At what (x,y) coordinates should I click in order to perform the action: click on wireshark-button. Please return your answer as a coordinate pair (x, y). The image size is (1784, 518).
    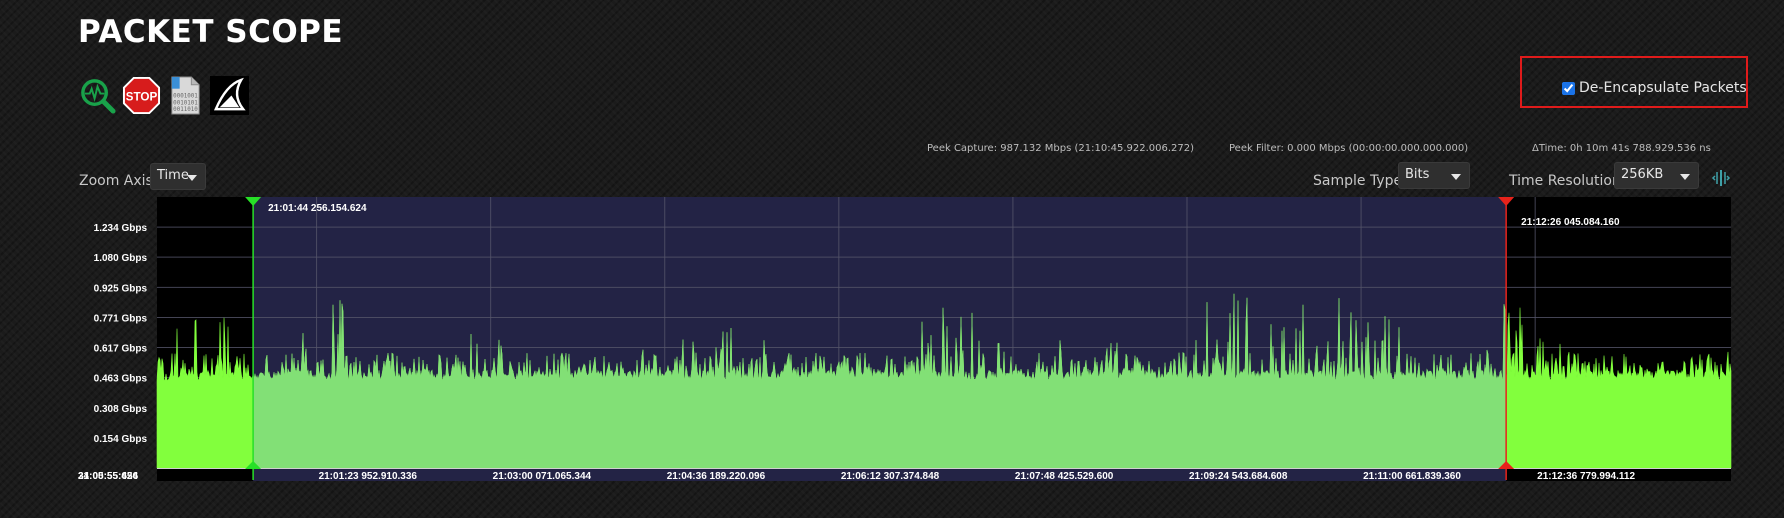
    Looking at the image, I should click on (229, 95).